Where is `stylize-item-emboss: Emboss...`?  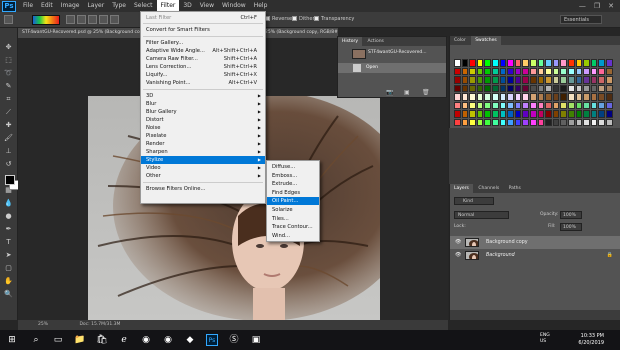 stylize-item-emboss: Emboss... is located at coordinates (293, 176).